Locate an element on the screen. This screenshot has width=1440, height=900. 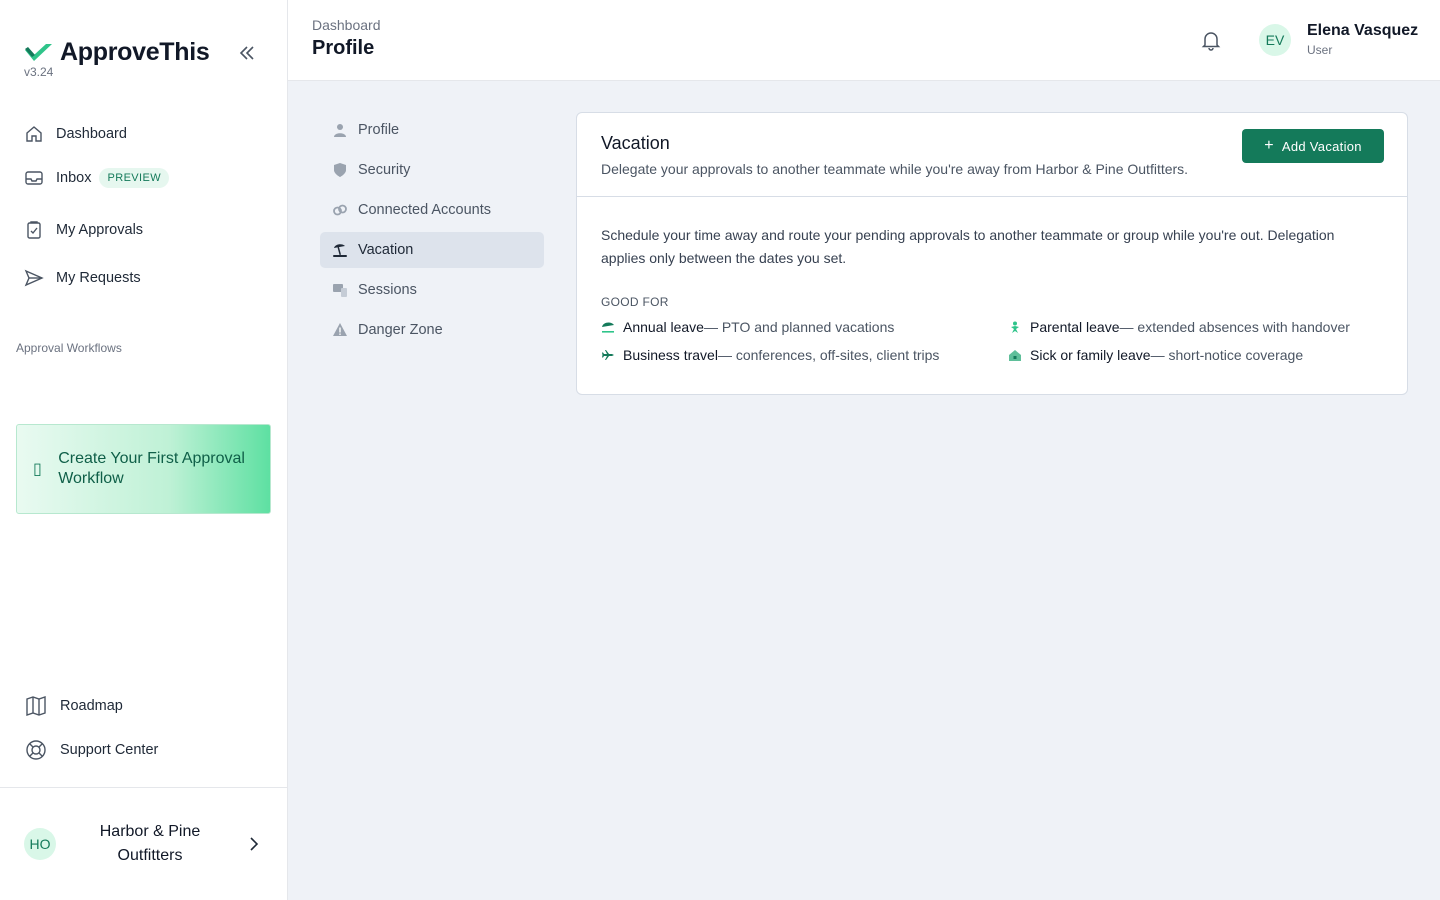
brand-name: ApproveThis is located at coordinates (135, 52).